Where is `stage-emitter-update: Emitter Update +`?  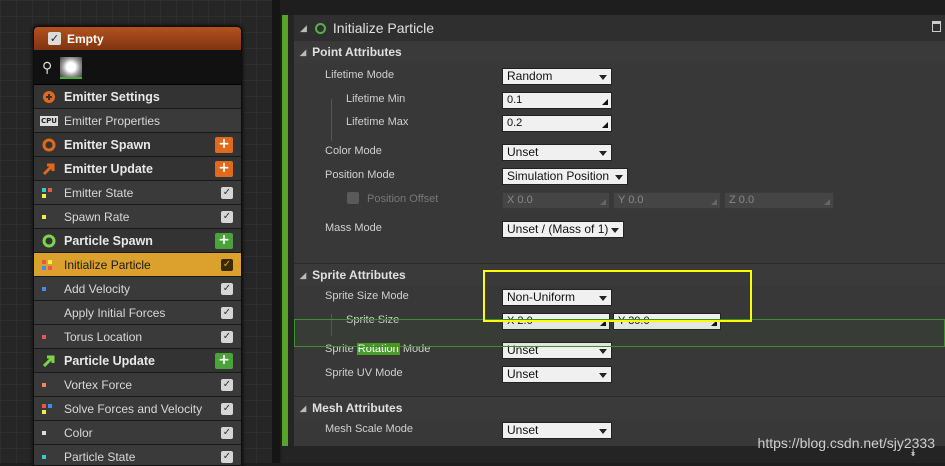 stage-emitter-update: Emitter Update + is located at coordinates (137, 169).